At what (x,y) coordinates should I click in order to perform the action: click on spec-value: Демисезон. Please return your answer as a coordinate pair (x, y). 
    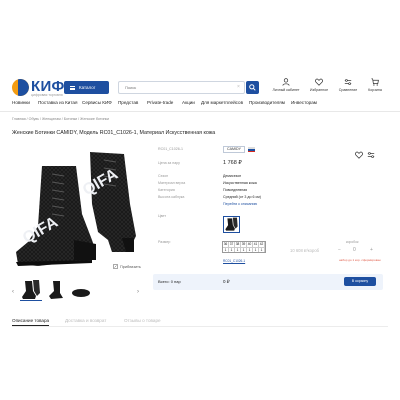
    Looking at the image, I should click on (232, 176).